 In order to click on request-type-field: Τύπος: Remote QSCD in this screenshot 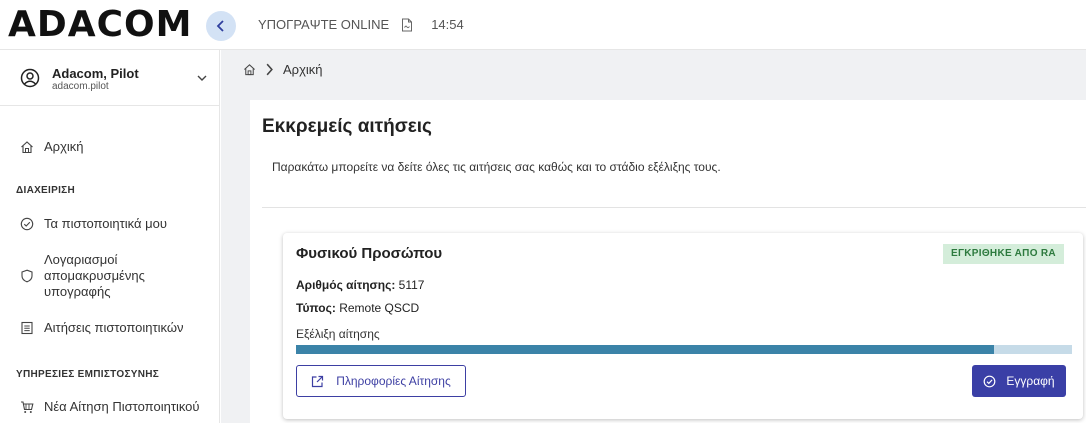, I will do `click(357, 308)`.